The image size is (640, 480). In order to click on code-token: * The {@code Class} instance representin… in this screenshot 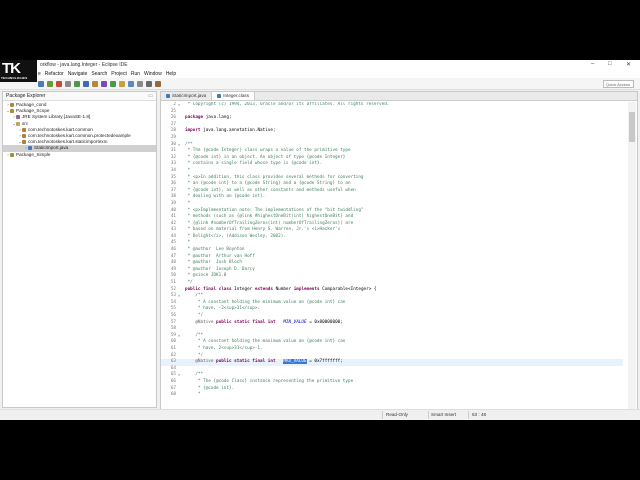, I will do `click(269, 381)`.